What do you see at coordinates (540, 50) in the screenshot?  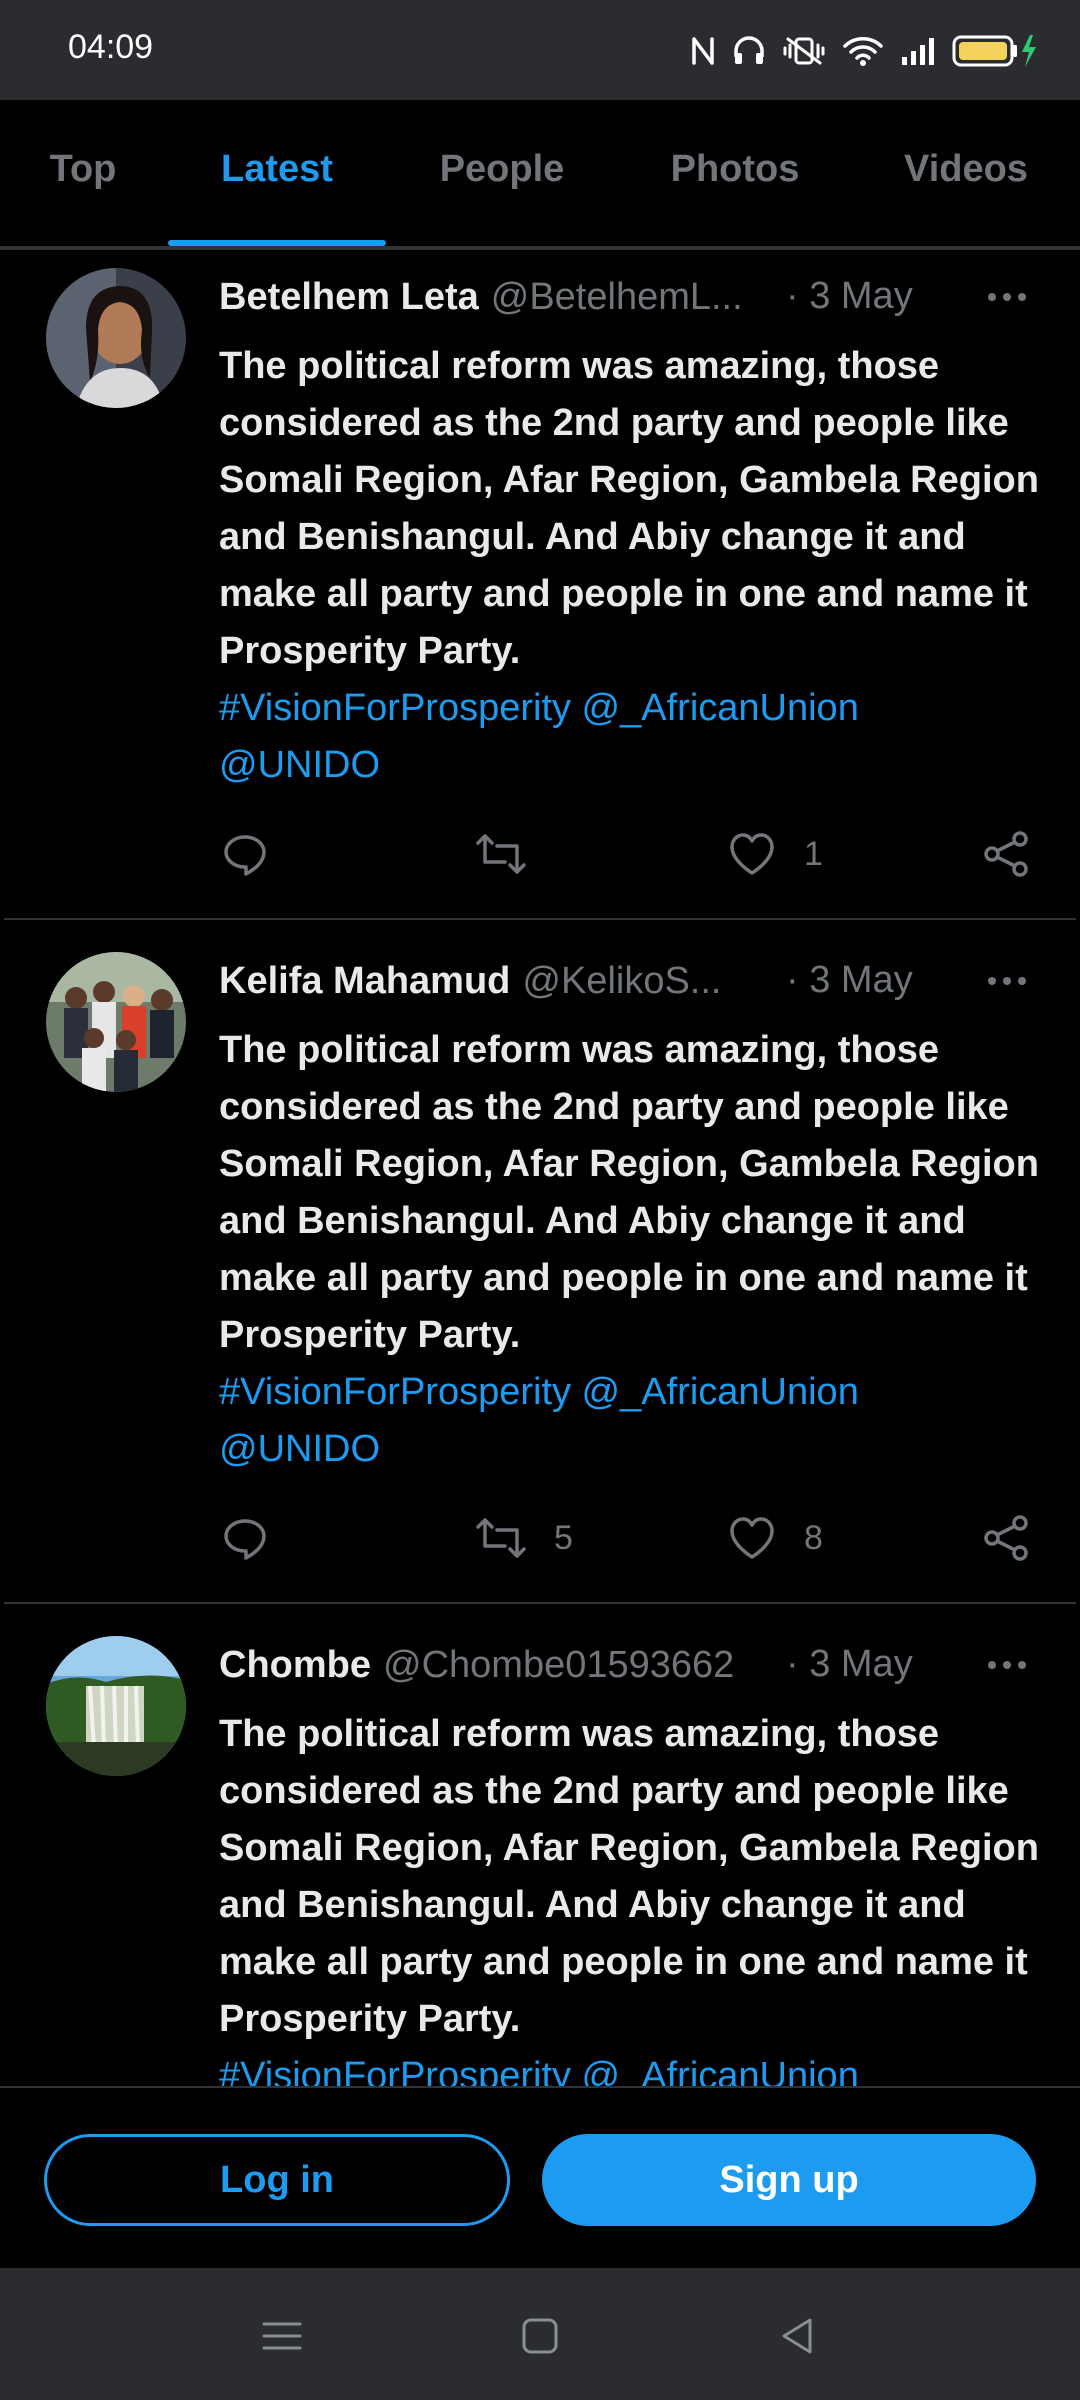 I see `status-bar: 04:09` at bounding box center [540, 50].